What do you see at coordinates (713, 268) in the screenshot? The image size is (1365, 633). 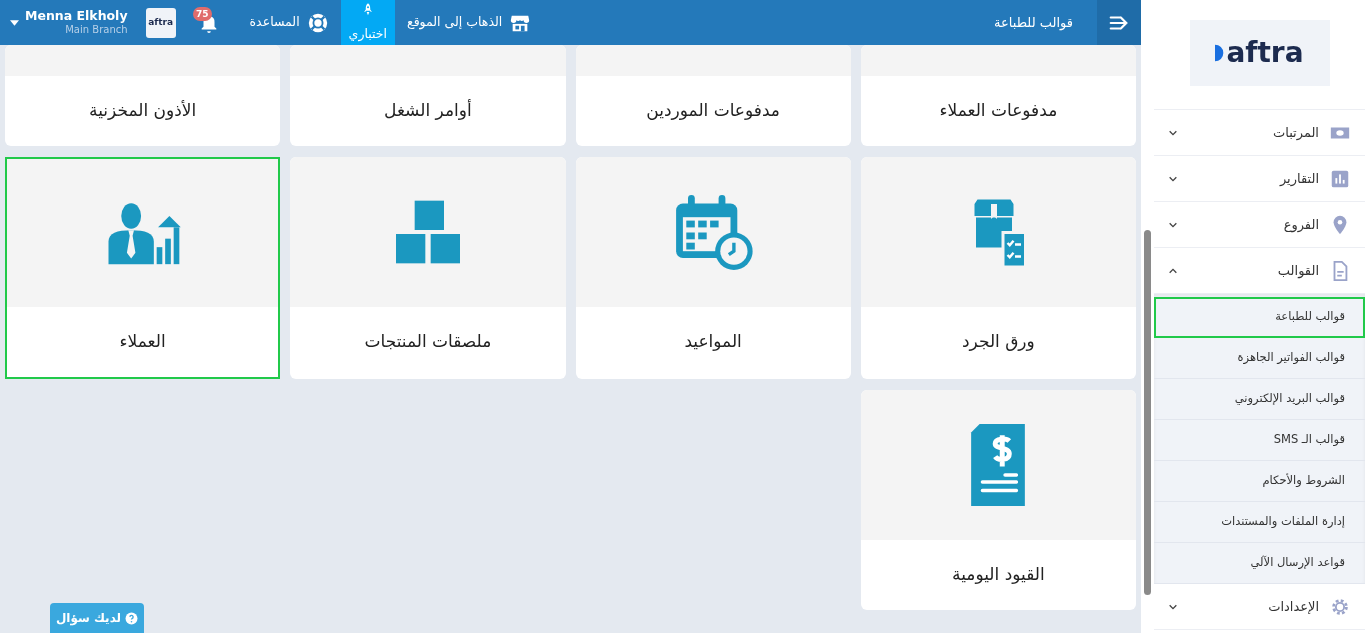 I see `template-card: المواعيد` at bounding box center [713, 268].